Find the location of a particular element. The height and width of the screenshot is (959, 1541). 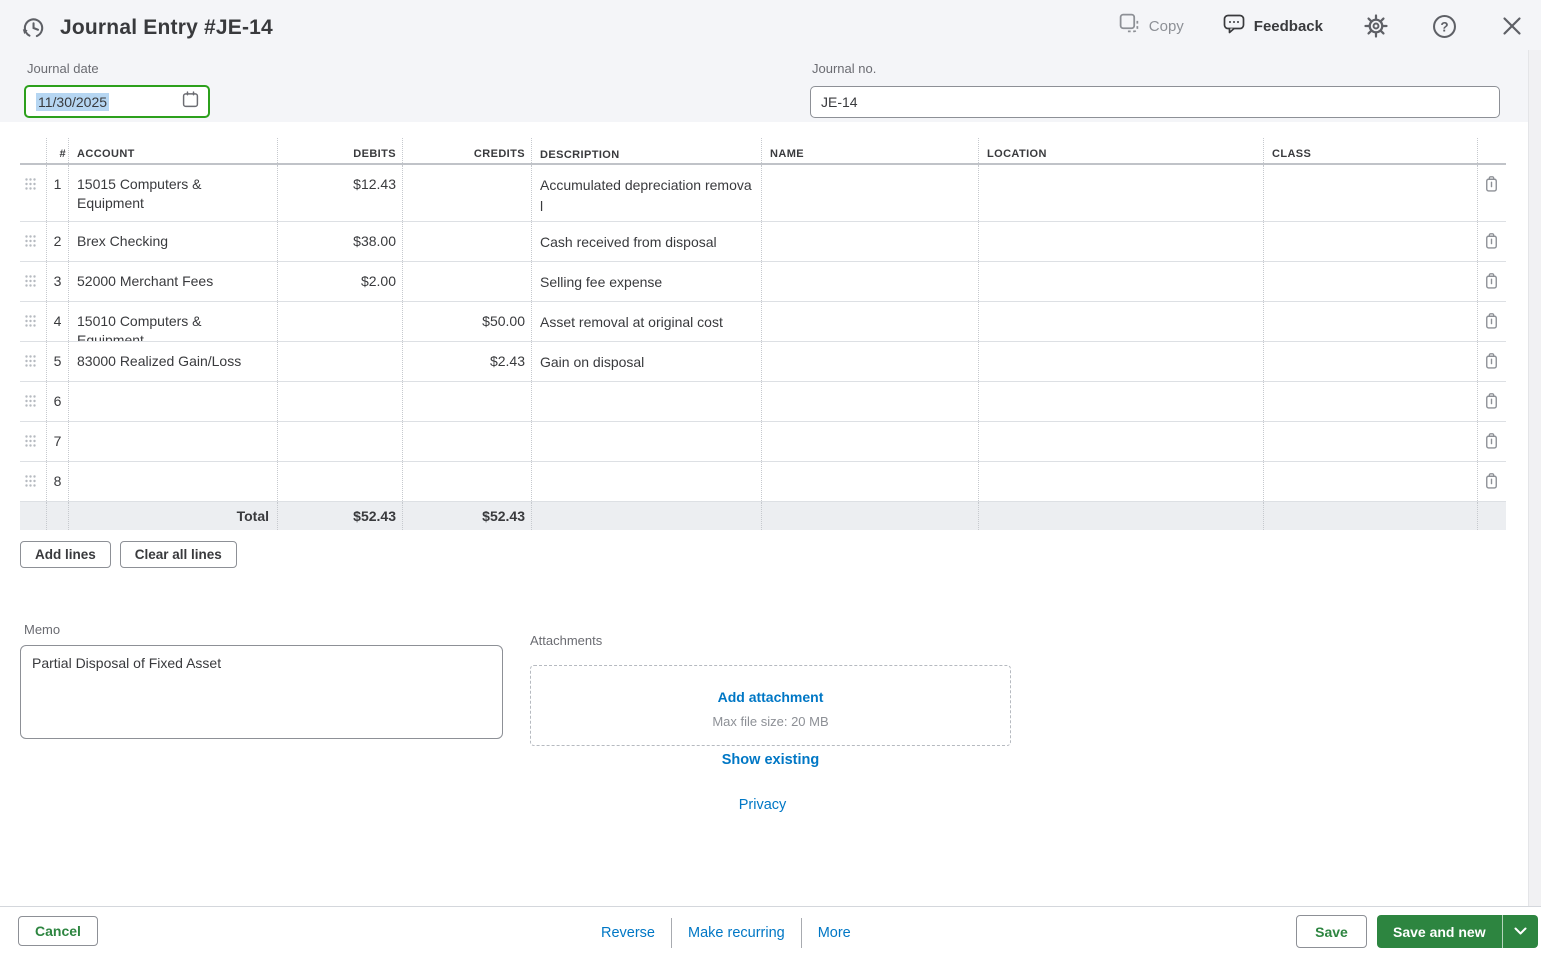

journal-no-input is located at coordinates (1155, 102).